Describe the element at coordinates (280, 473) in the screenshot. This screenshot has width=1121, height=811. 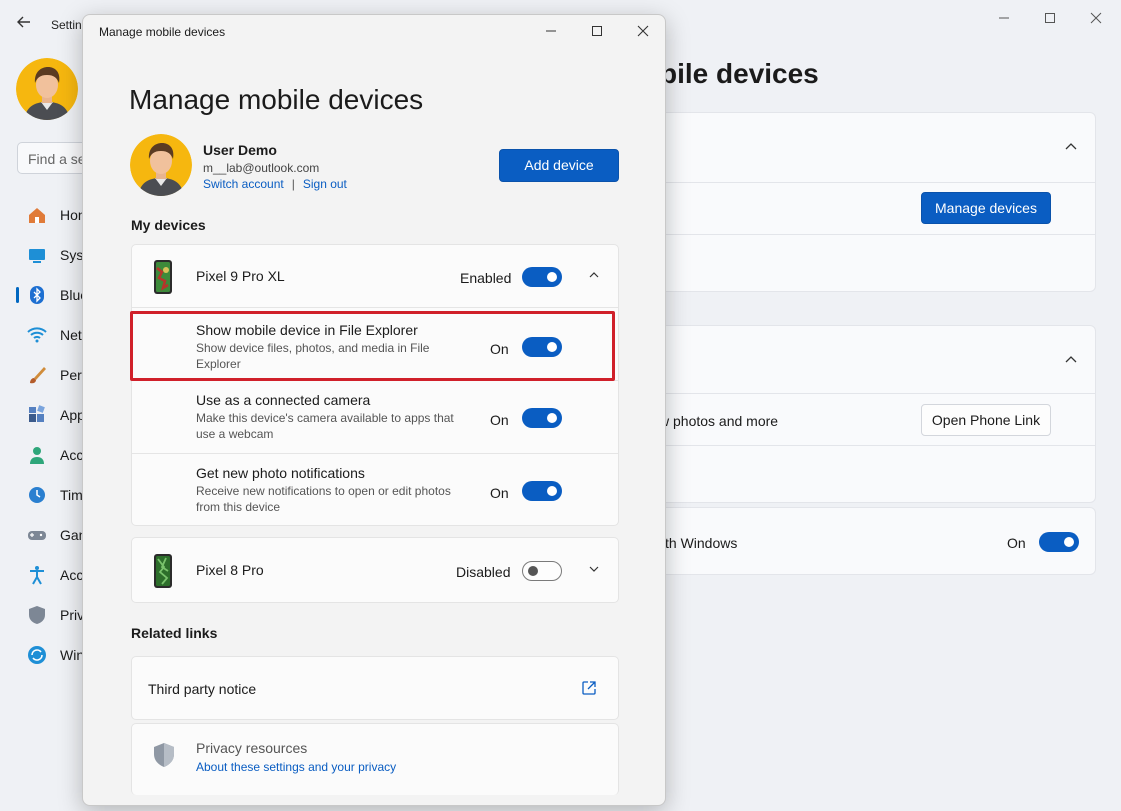
I see `option-title: Get new photo notifications` at that location.